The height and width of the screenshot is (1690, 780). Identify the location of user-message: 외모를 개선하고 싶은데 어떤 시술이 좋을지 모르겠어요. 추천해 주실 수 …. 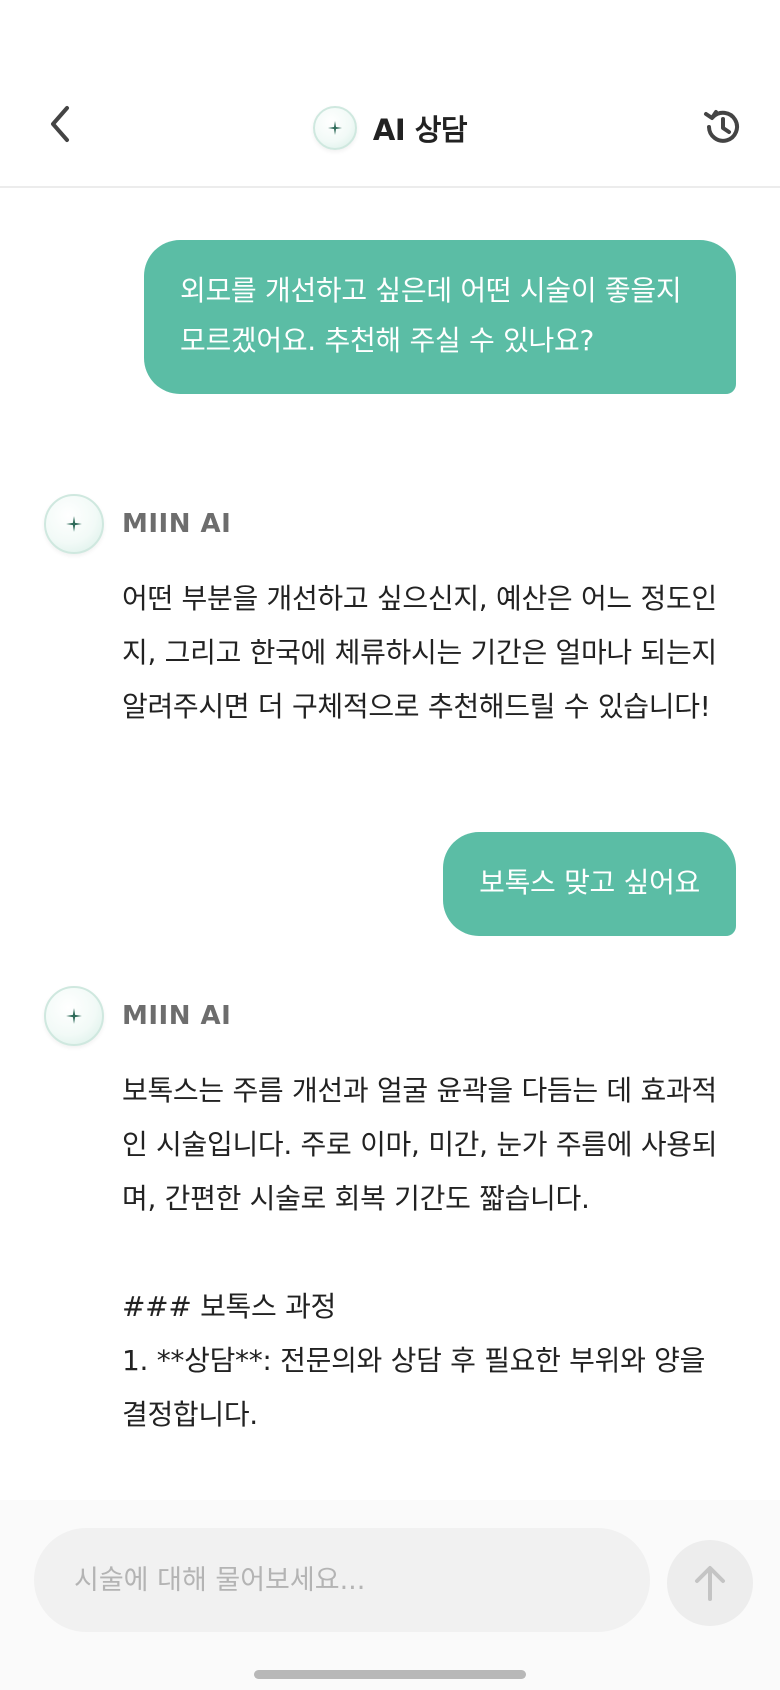
(440, 317).